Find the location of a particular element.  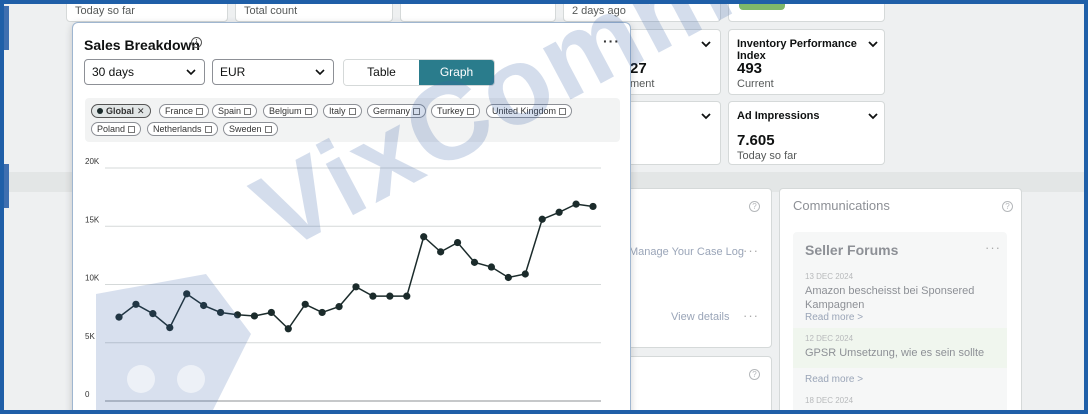

y-tick-label: 20K is located at coordinates (92, 161).